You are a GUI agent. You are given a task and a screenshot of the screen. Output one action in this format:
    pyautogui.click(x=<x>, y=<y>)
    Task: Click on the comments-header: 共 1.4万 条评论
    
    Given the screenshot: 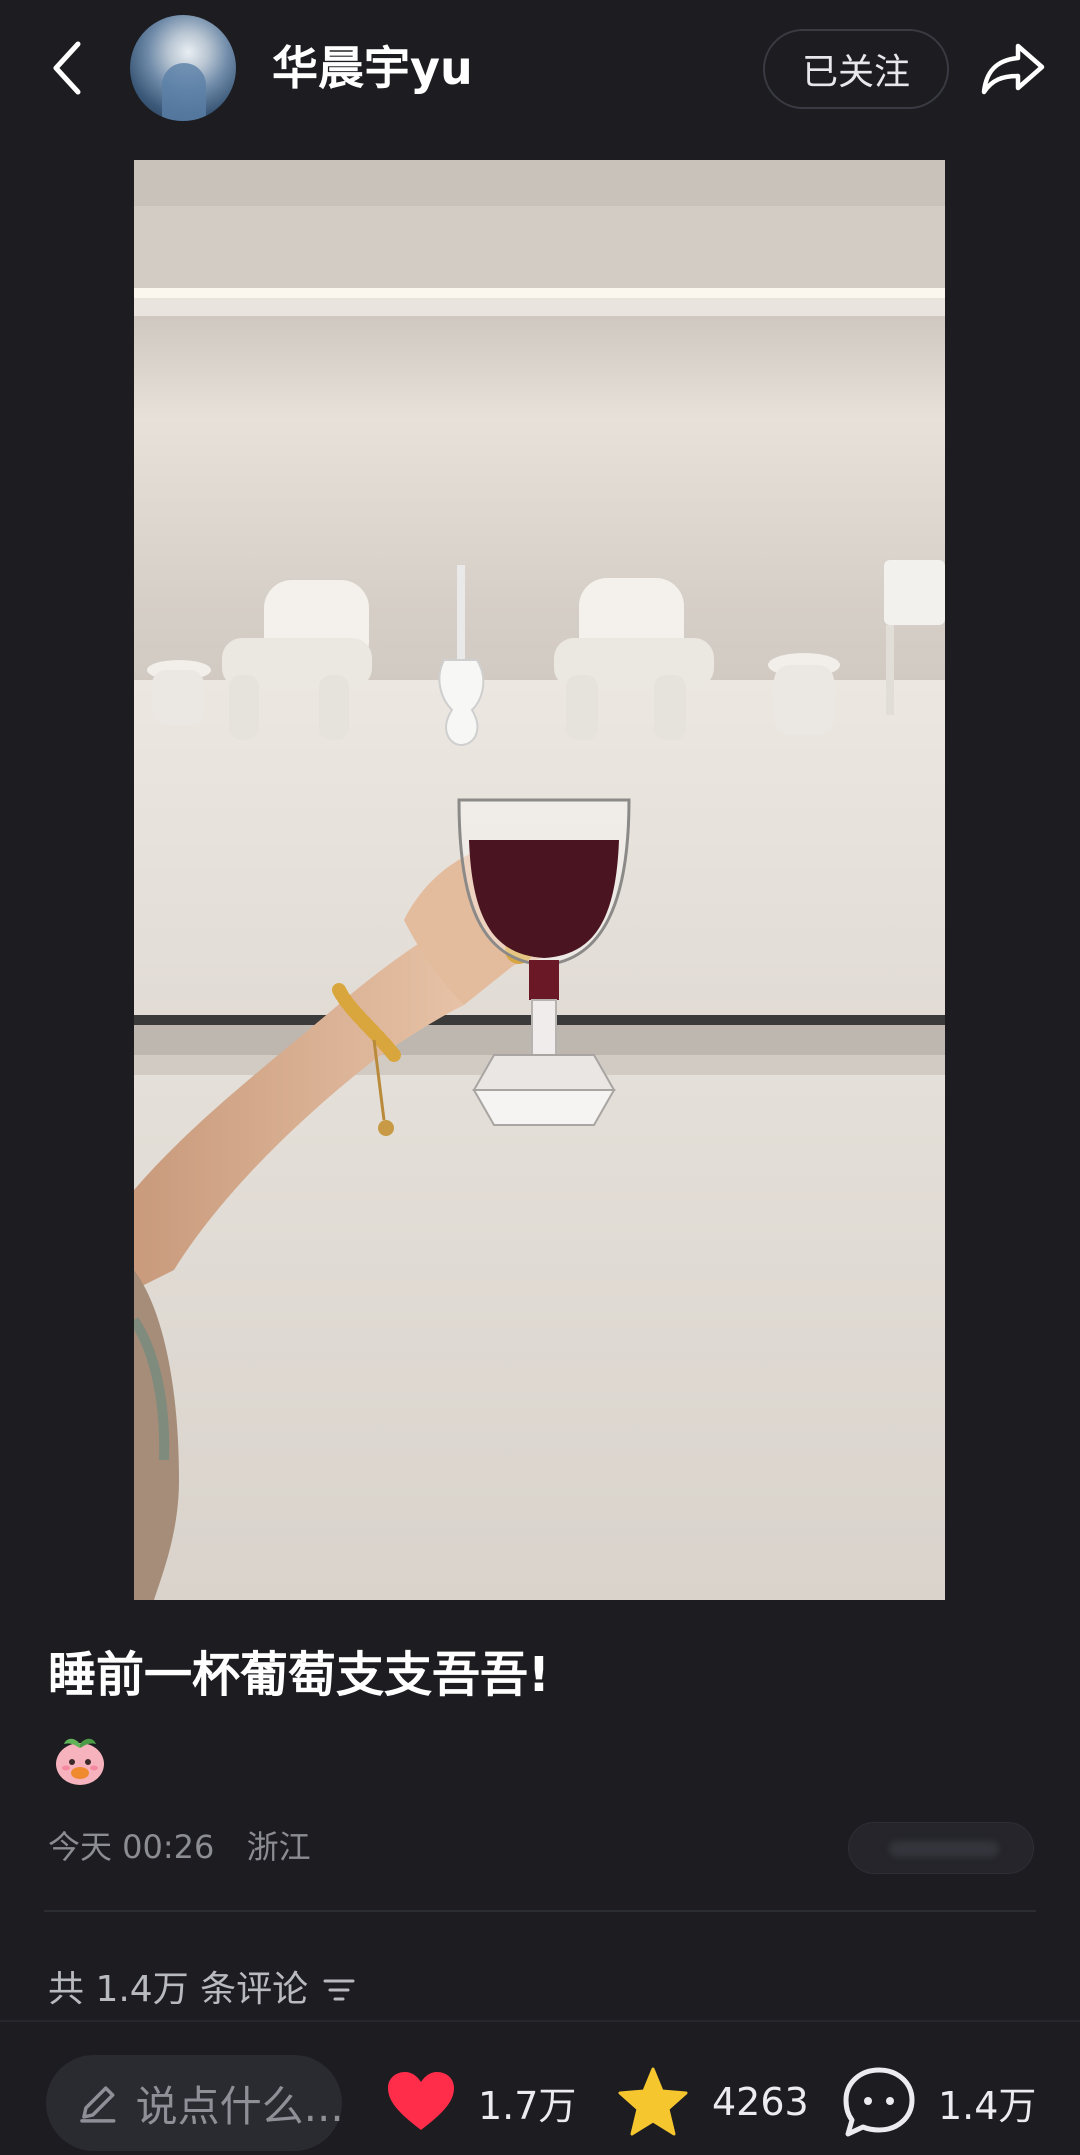 What is the action you would take?
    pyautogui.click(x=202, y=1990)
    